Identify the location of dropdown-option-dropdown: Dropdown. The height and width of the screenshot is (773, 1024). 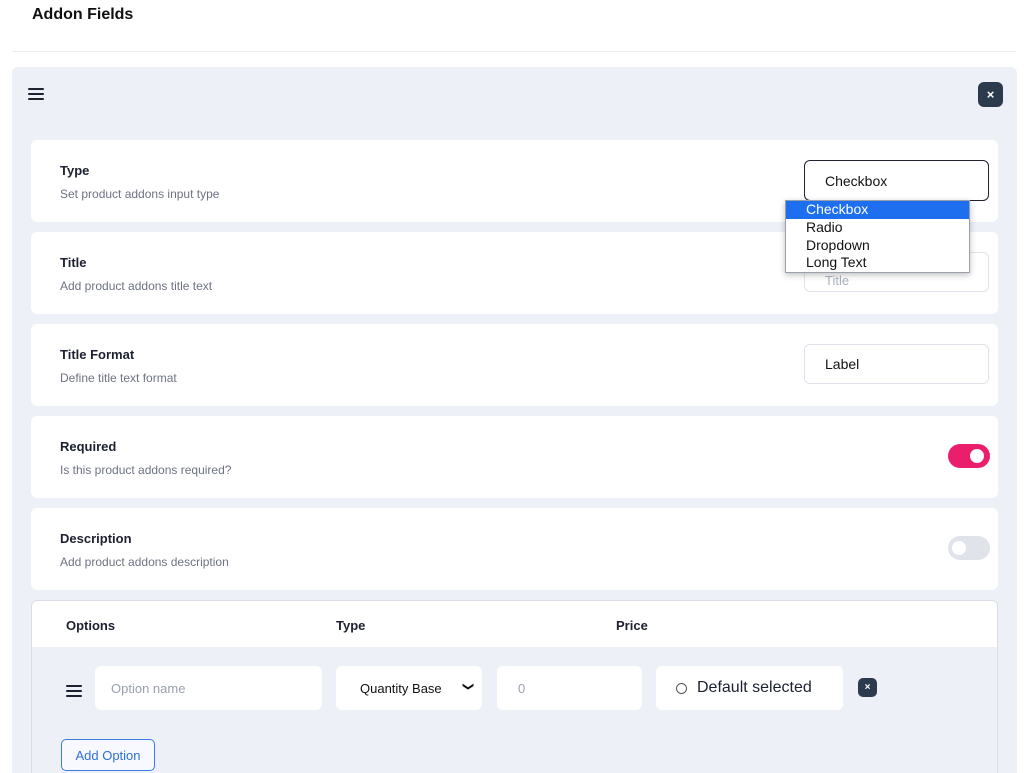
(877, 246).